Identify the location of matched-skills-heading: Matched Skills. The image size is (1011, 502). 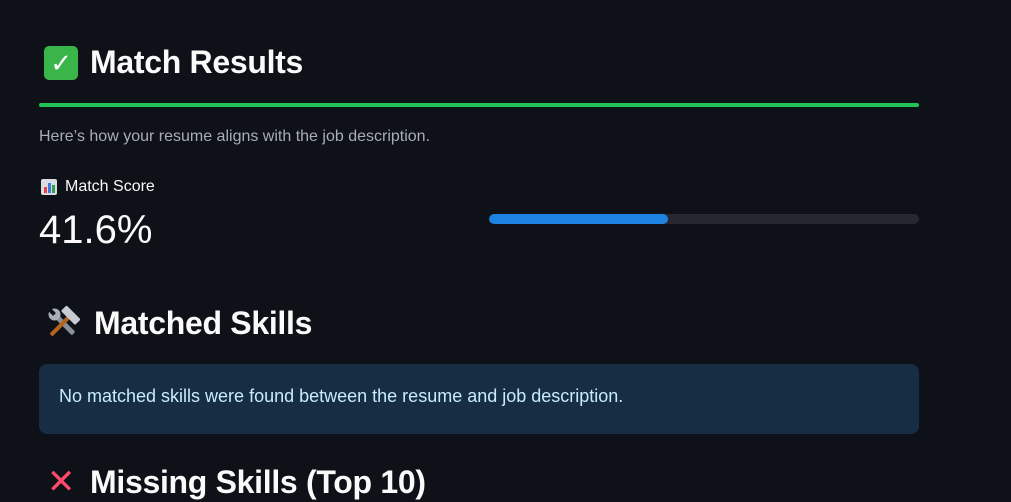
(175, 323).